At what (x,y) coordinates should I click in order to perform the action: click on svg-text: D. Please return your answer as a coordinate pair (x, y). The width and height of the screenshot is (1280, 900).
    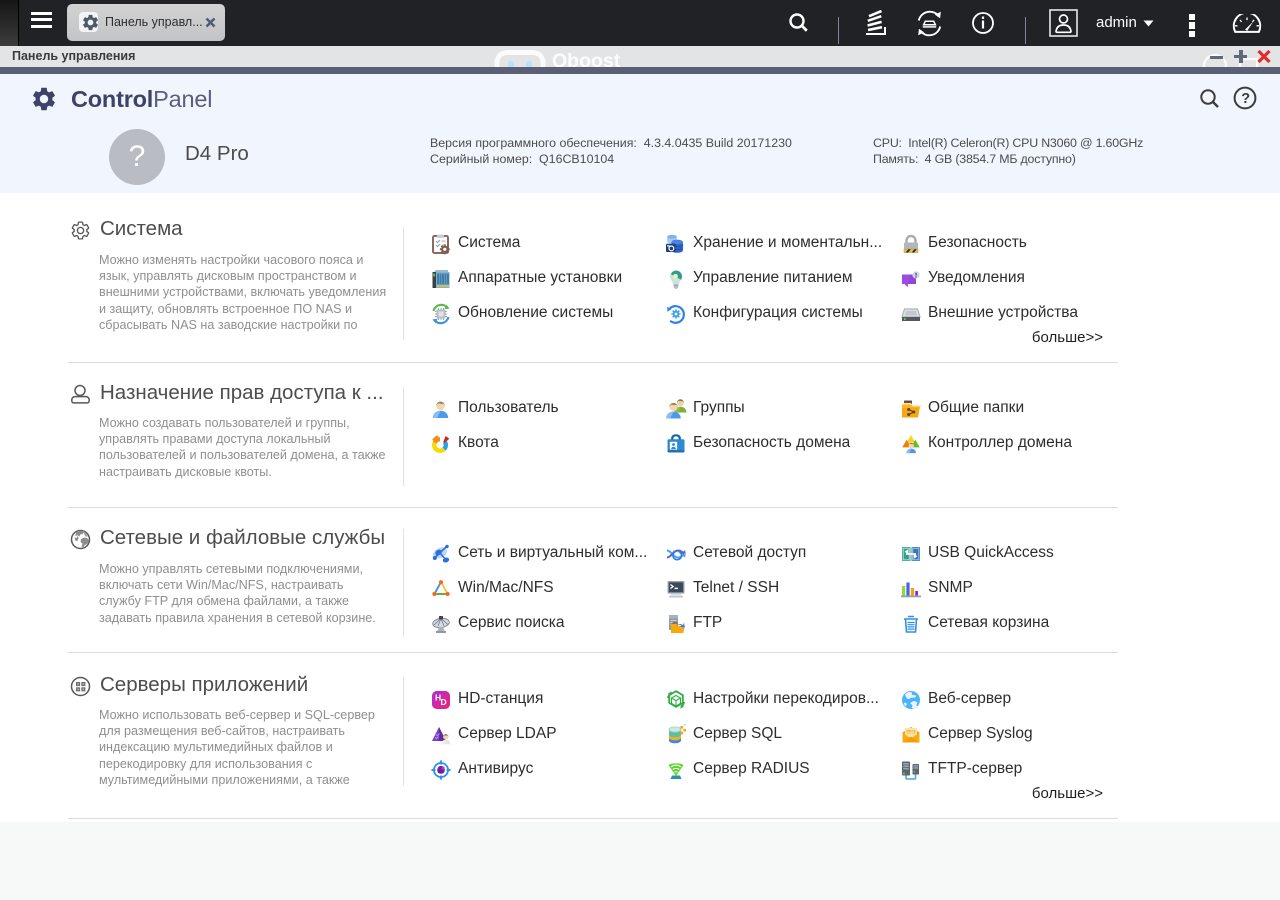
    Looking at the image, I should click on (444, 702).